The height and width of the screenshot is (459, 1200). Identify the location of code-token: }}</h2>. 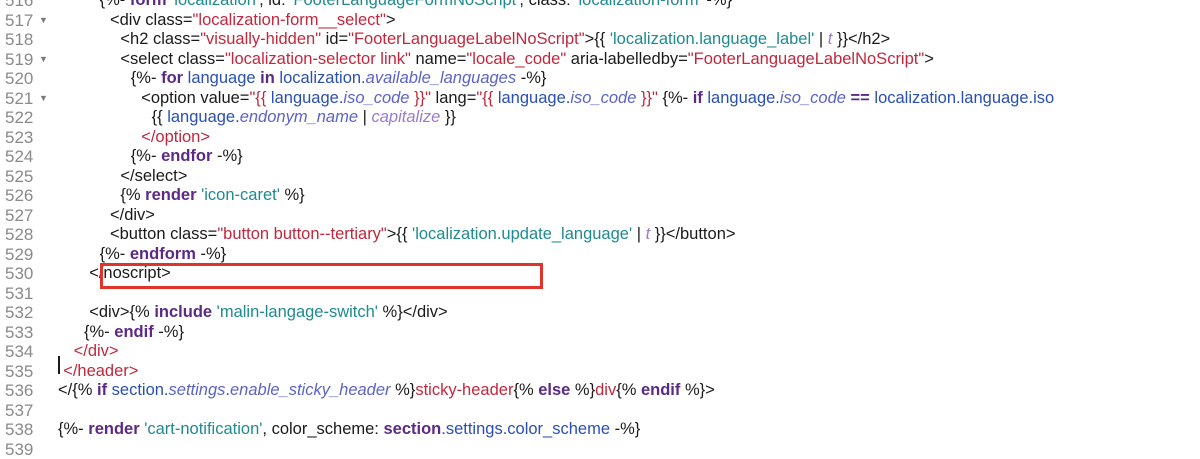
(861, 39).